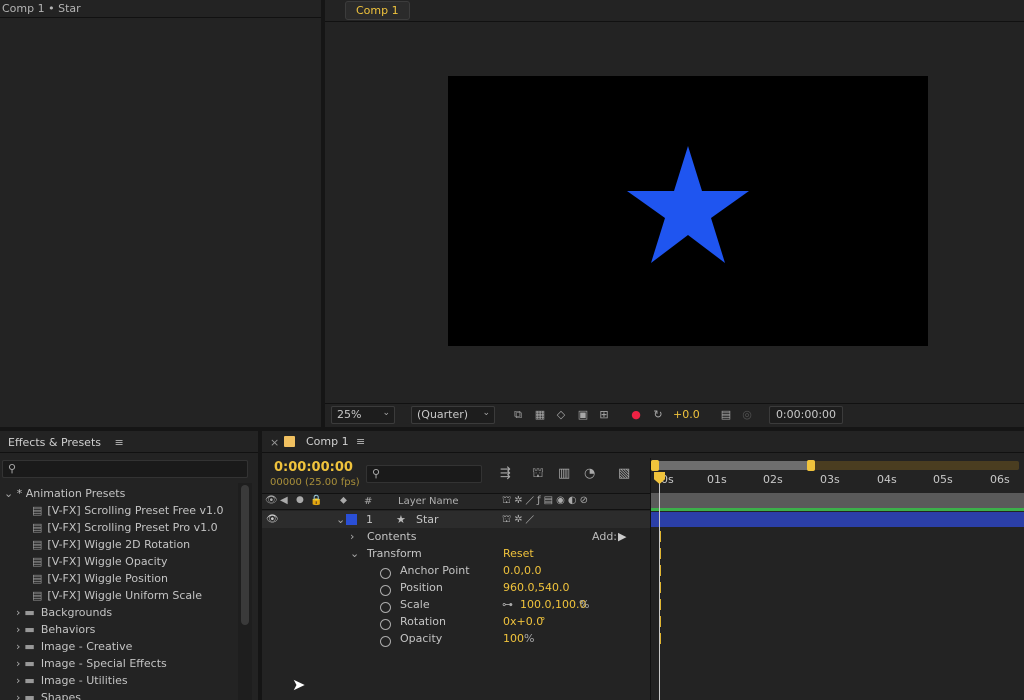 The image size is (1024, 700). Describe the element at coordinates (415, 604) in the screenshot. I see `property-name: Scale` at that location.